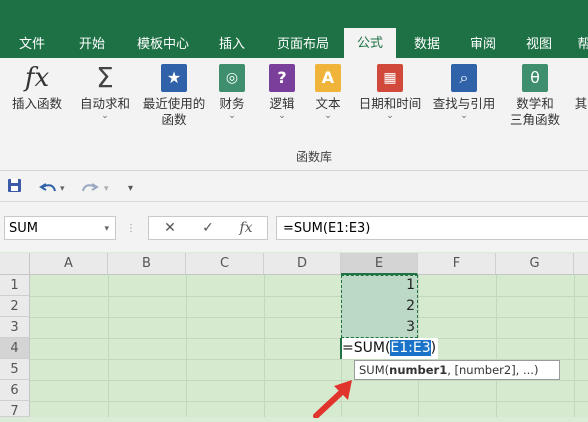  I want to click on star-book-icon: ★, so click(174, 78).